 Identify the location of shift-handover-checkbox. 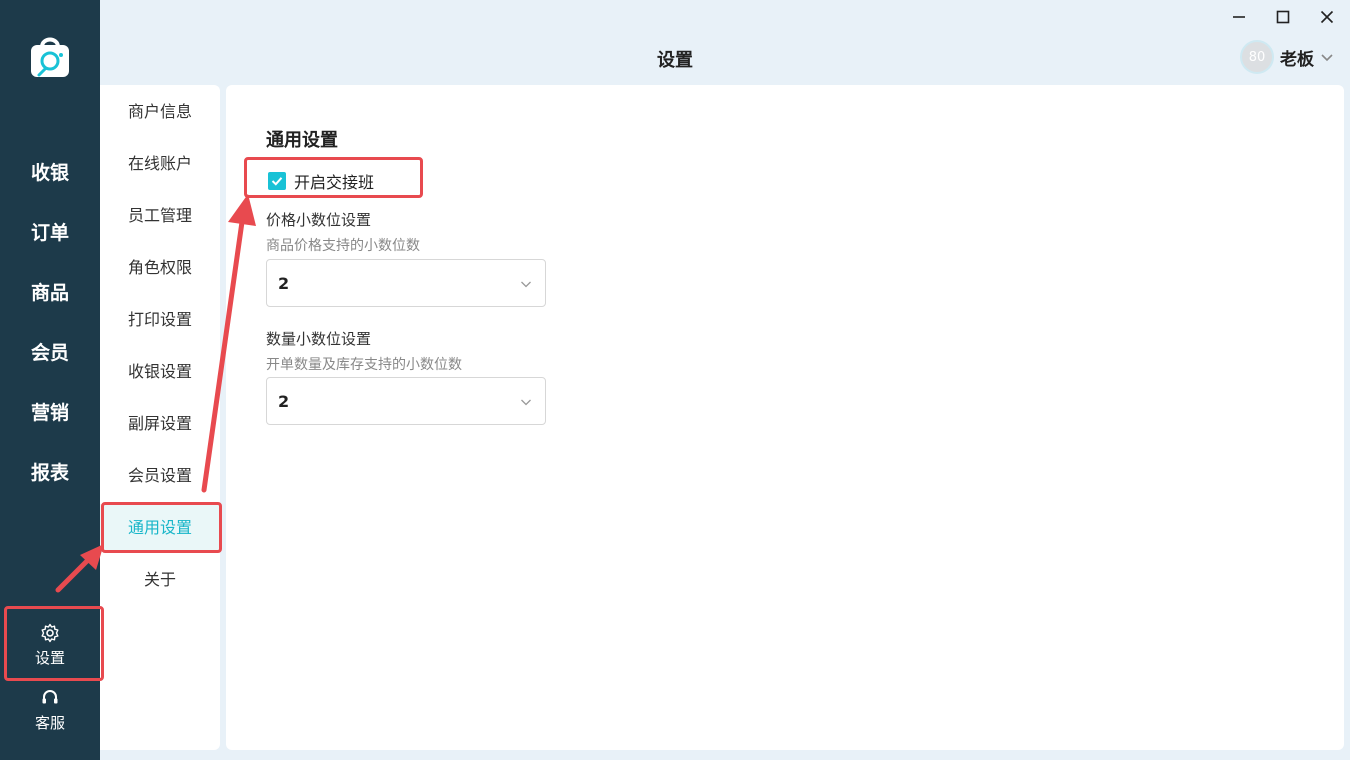
(277, 181).